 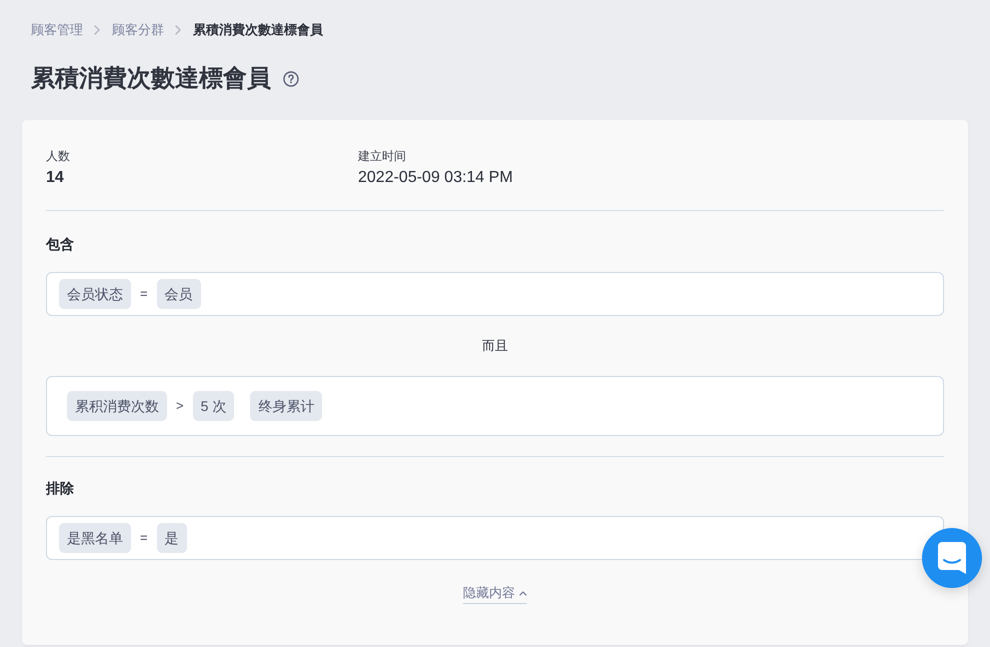 What do you see at coordinates (523, 593) in the screenshot?
I see `caret-up-icon` at bounding box center [523, 593].